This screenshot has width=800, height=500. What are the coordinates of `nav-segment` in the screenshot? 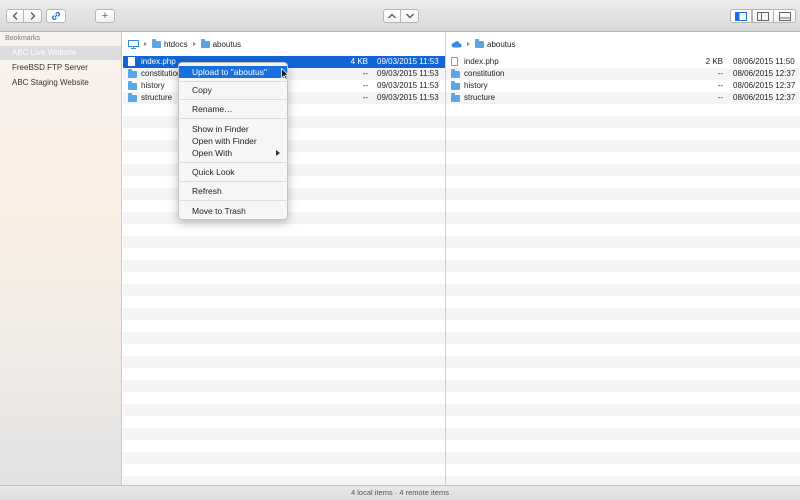 It's located at (24, 16).